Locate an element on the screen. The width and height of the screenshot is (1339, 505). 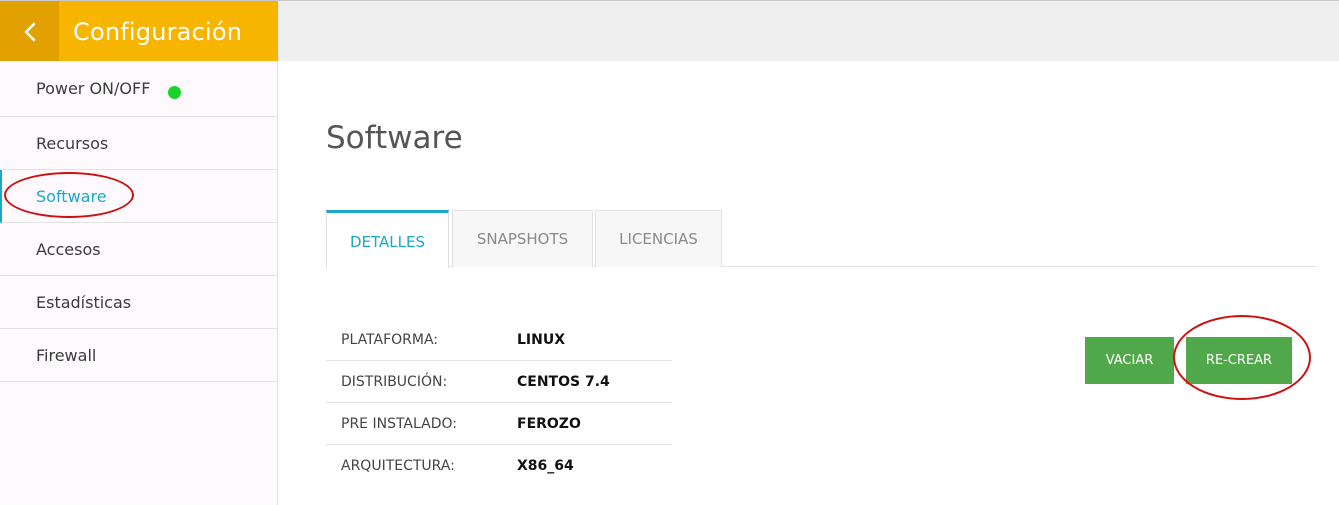
sidebar-item-label: Power ON/OFF is located at coordinates (93, 88).